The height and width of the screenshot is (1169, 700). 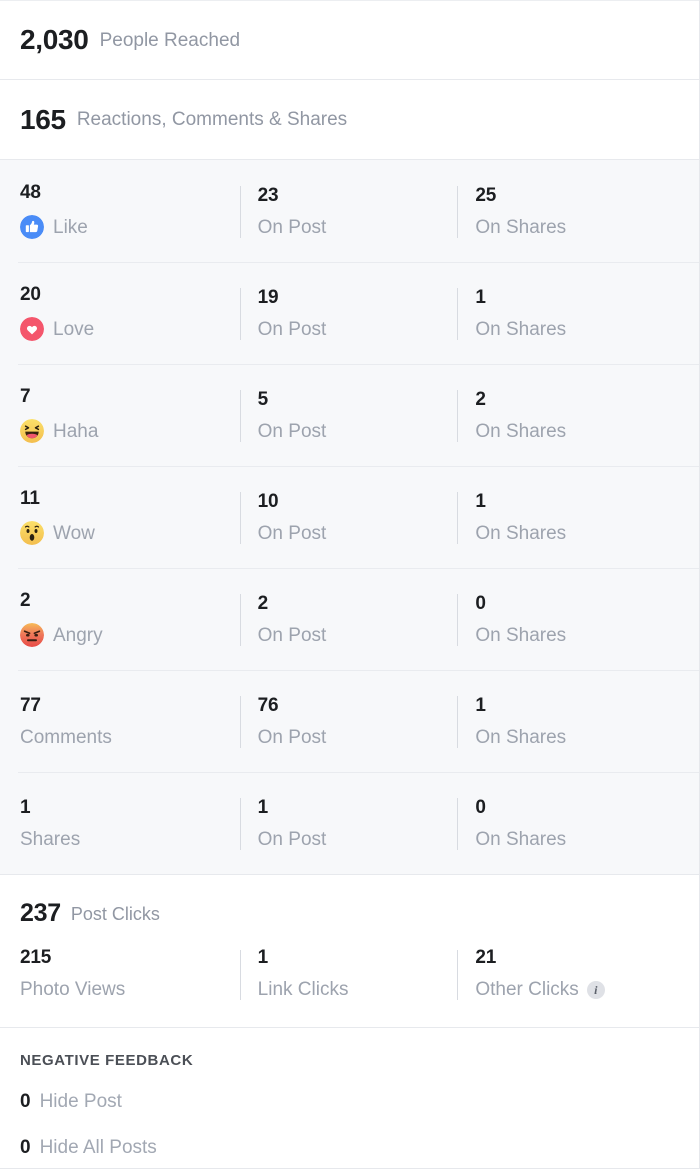 What do you see at coordinates (170, 40) in the screenshot?
I see `people-reached-label: People Reached` at bounding box center [170, 40].